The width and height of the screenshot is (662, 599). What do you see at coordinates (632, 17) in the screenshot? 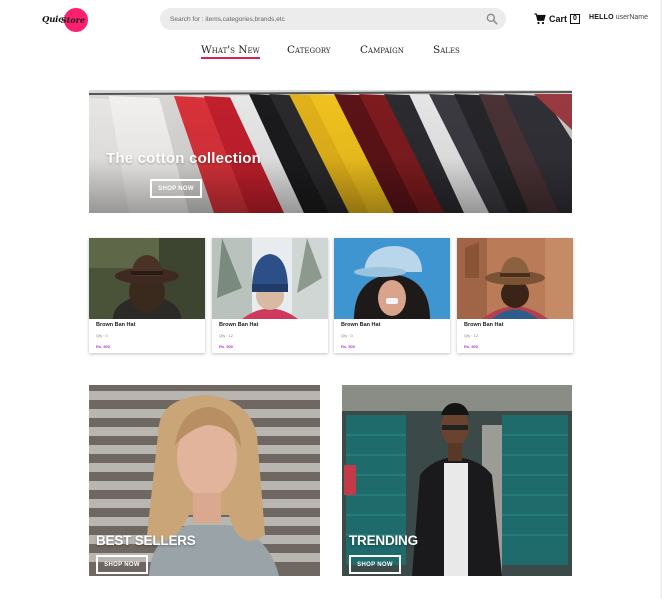
I see `user-name: userName` at bounding box center [632, 17].